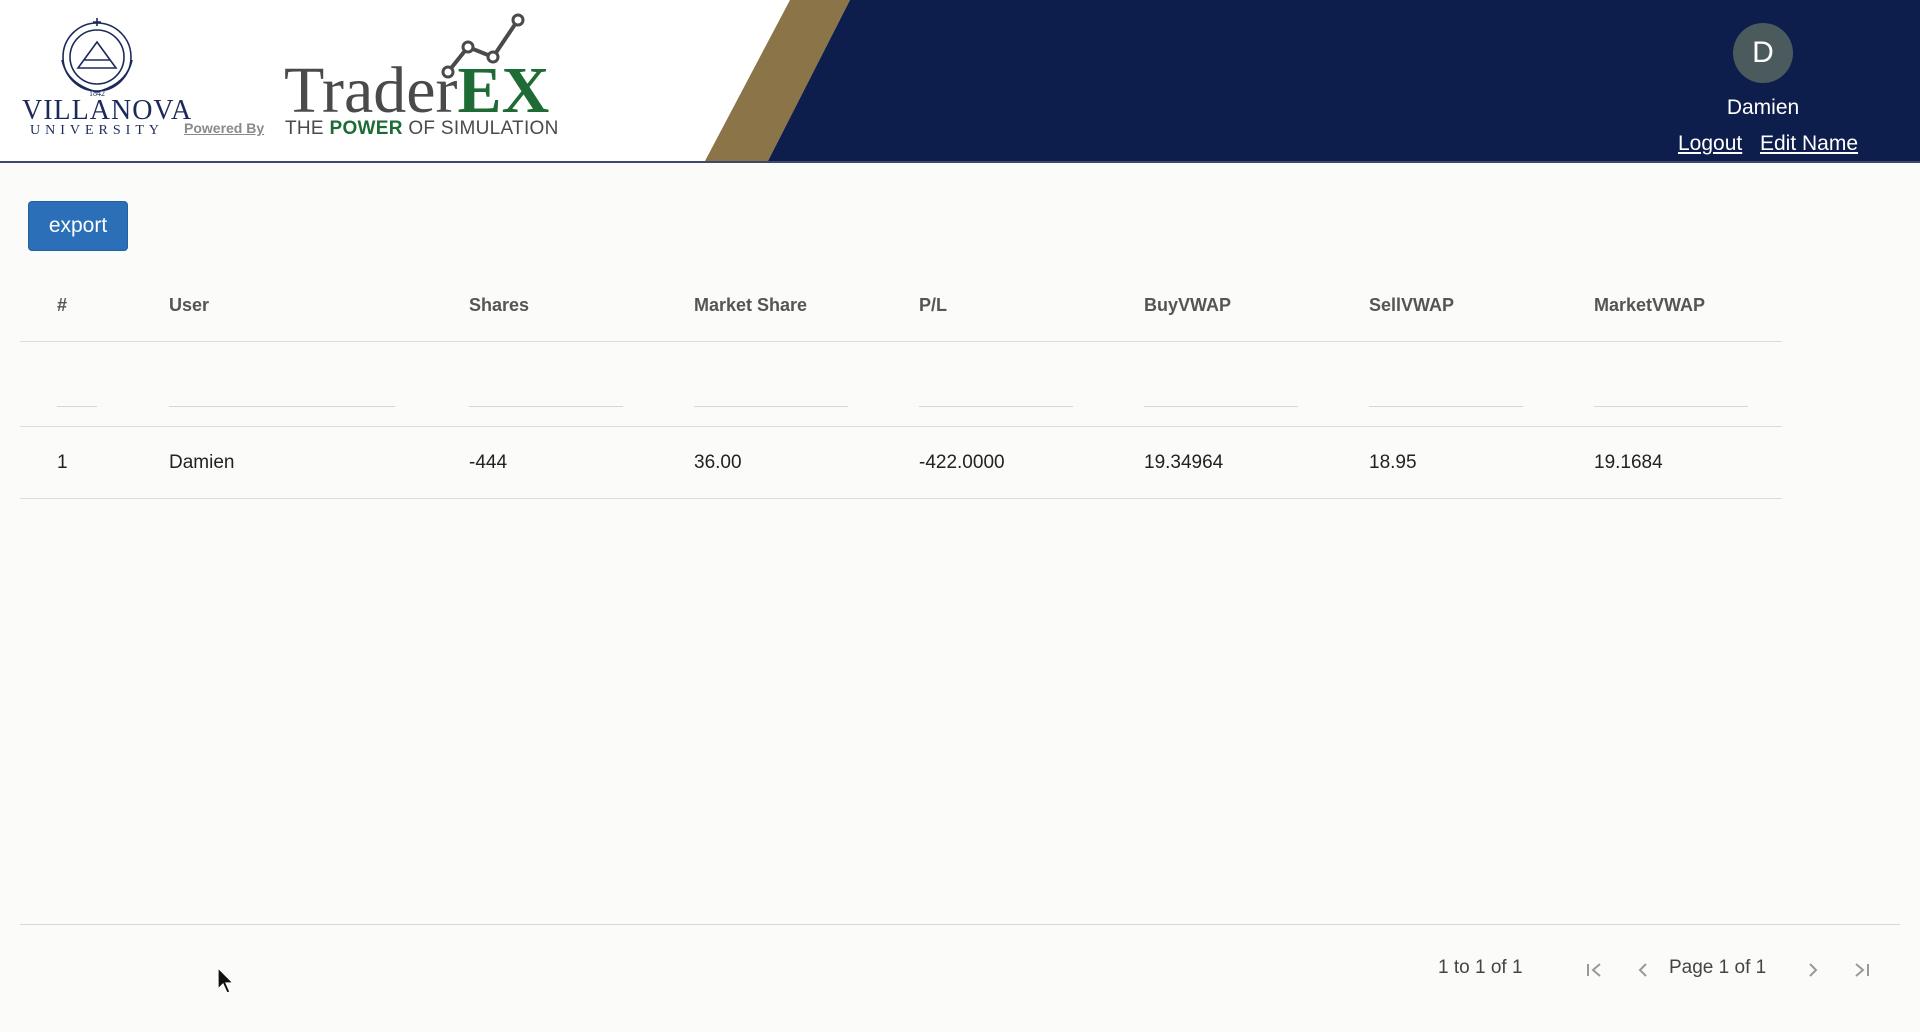 The image size is (1920, 1032). I want to click on cell-market-vwap: 19.1684, so click(1628, 462).